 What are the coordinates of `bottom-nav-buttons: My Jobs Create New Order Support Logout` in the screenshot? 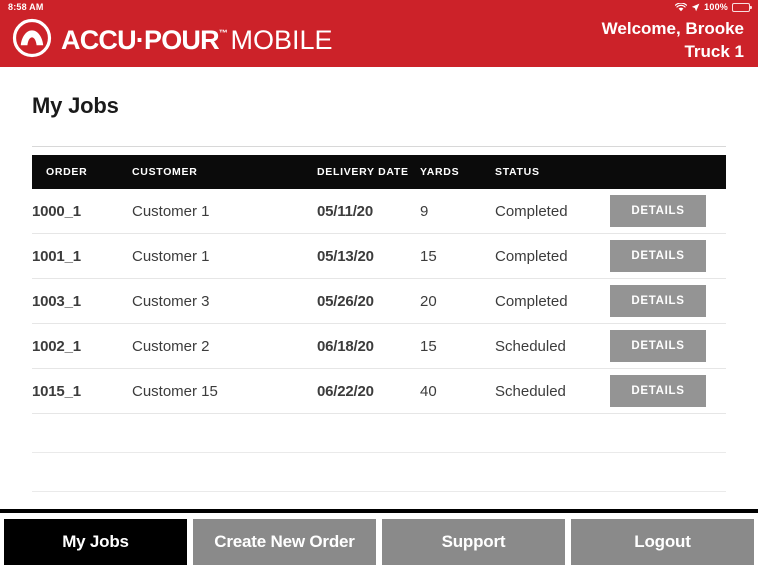 It's located at (379, 543).